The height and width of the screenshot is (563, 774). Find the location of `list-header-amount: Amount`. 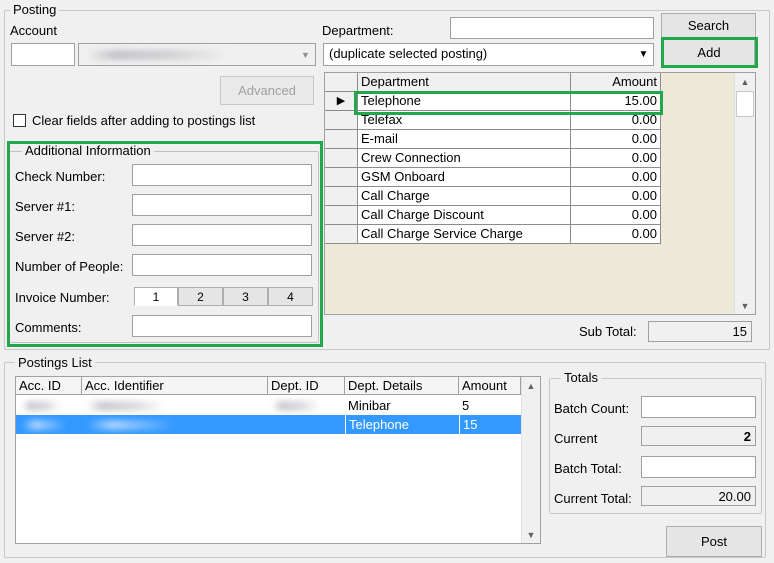

list-header-amount: Amount is located at coordinates (490, 386).